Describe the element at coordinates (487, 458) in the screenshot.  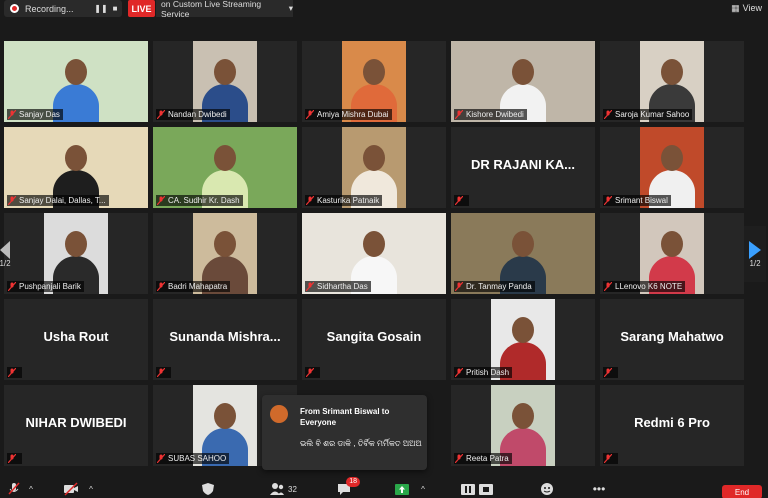
I see `participant-name: Reeta Patra` at that location.